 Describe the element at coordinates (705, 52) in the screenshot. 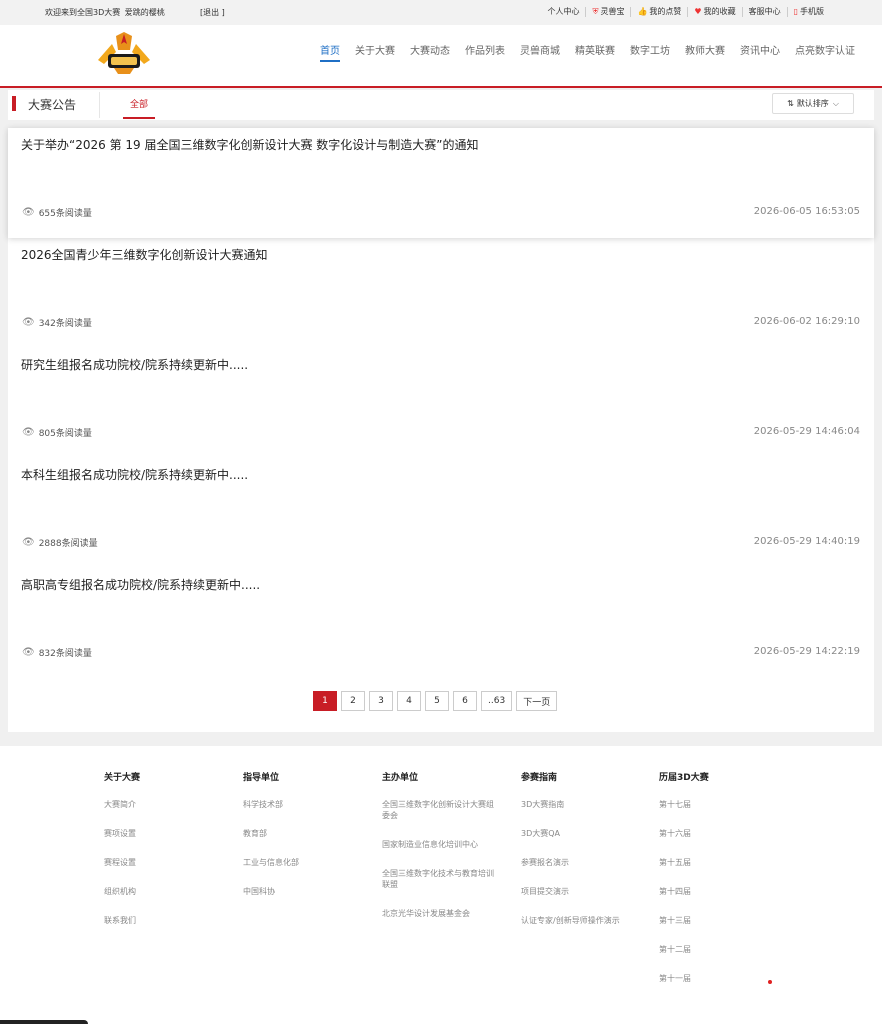

I see `nav-teacher: 教师大赛` at that location.